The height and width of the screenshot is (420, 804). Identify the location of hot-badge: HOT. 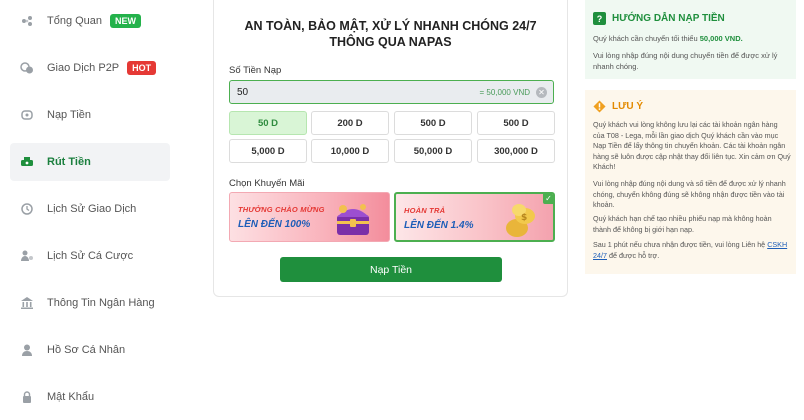
(142, 68).